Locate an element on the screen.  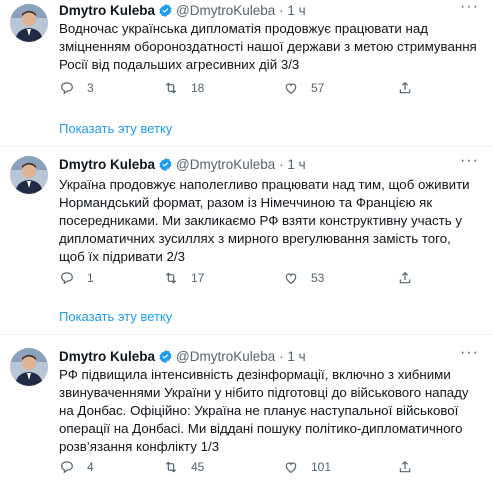
reply-button: 3 is located at coordinates (76, 88).